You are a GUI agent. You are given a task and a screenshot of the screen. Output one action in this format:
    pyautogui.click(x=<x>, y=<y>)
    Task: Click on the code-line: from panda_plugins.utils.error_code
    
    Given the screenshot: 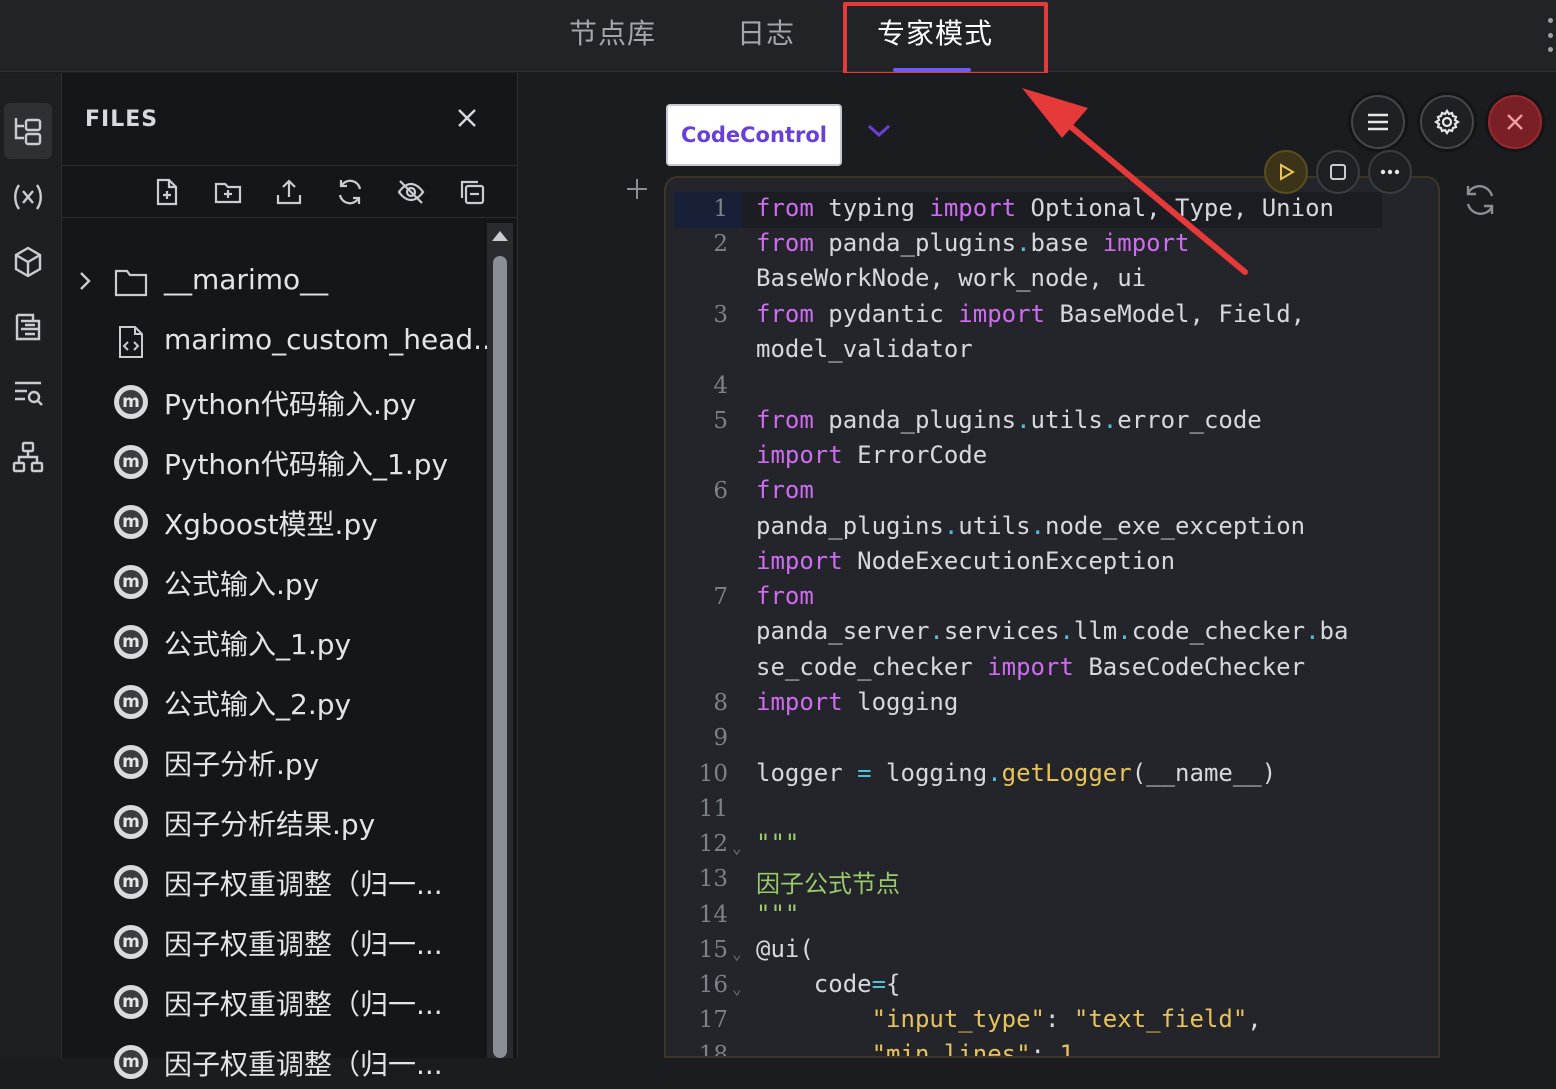 What is the action you would take?
    pyautogui.click(x=1009, y=420)
    